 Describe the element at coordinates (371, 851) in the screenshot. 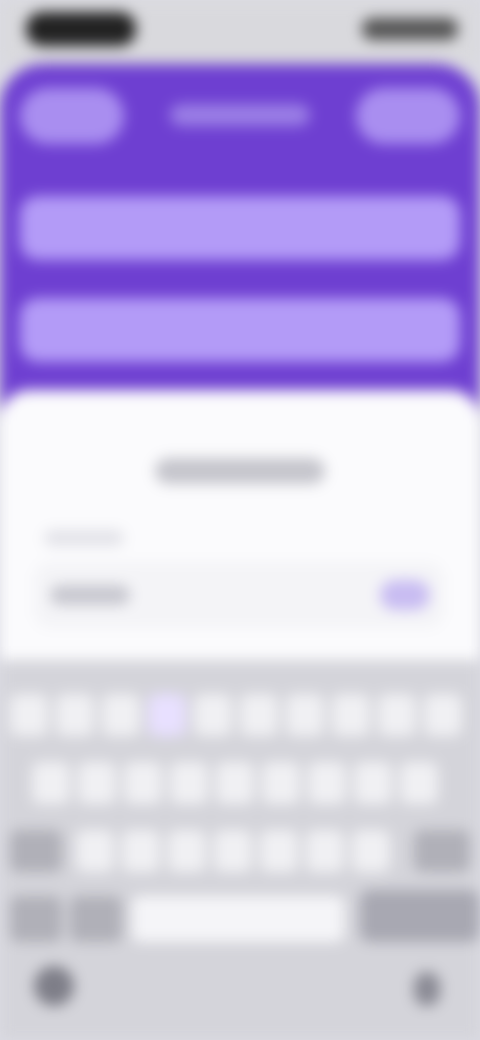

I see `key-m: m` at that location.